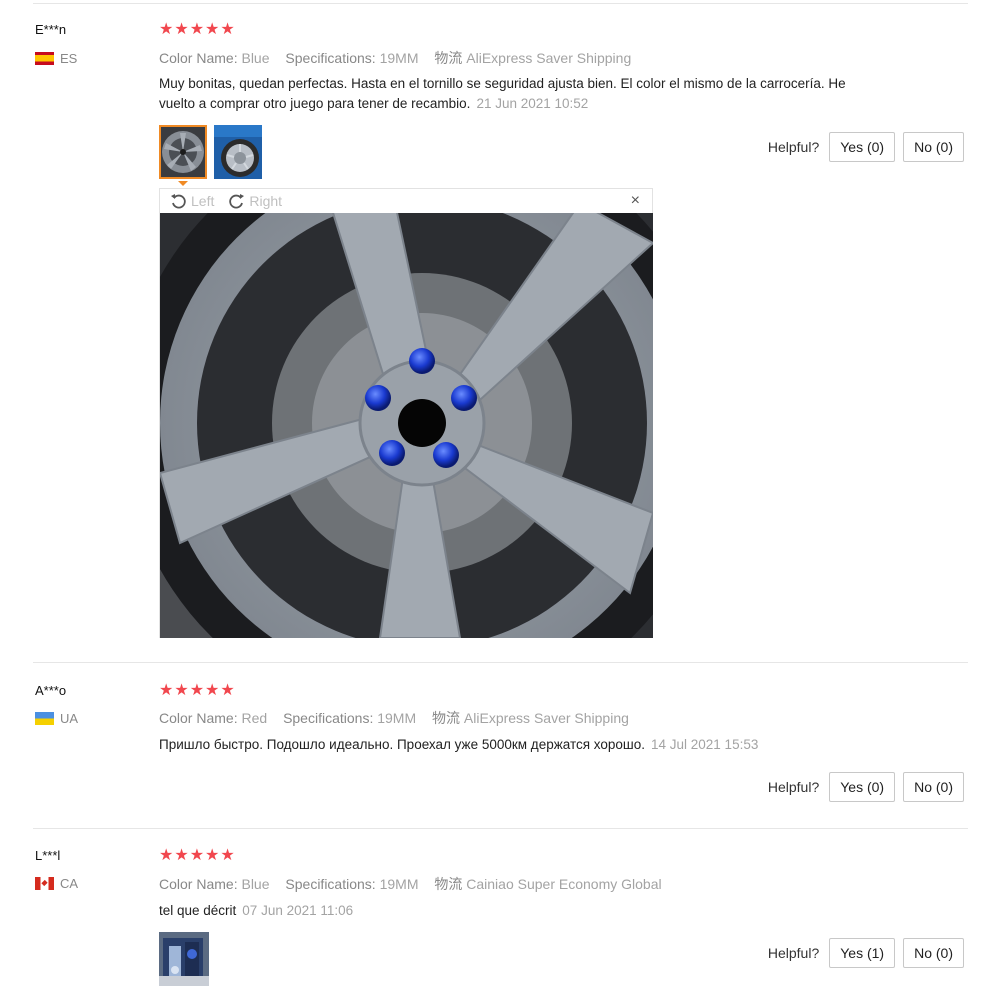  What do you see at coordinates (183, 183) in the screenshot?
I see `active-thumbnail-caret` at bounding box center [183, 183].